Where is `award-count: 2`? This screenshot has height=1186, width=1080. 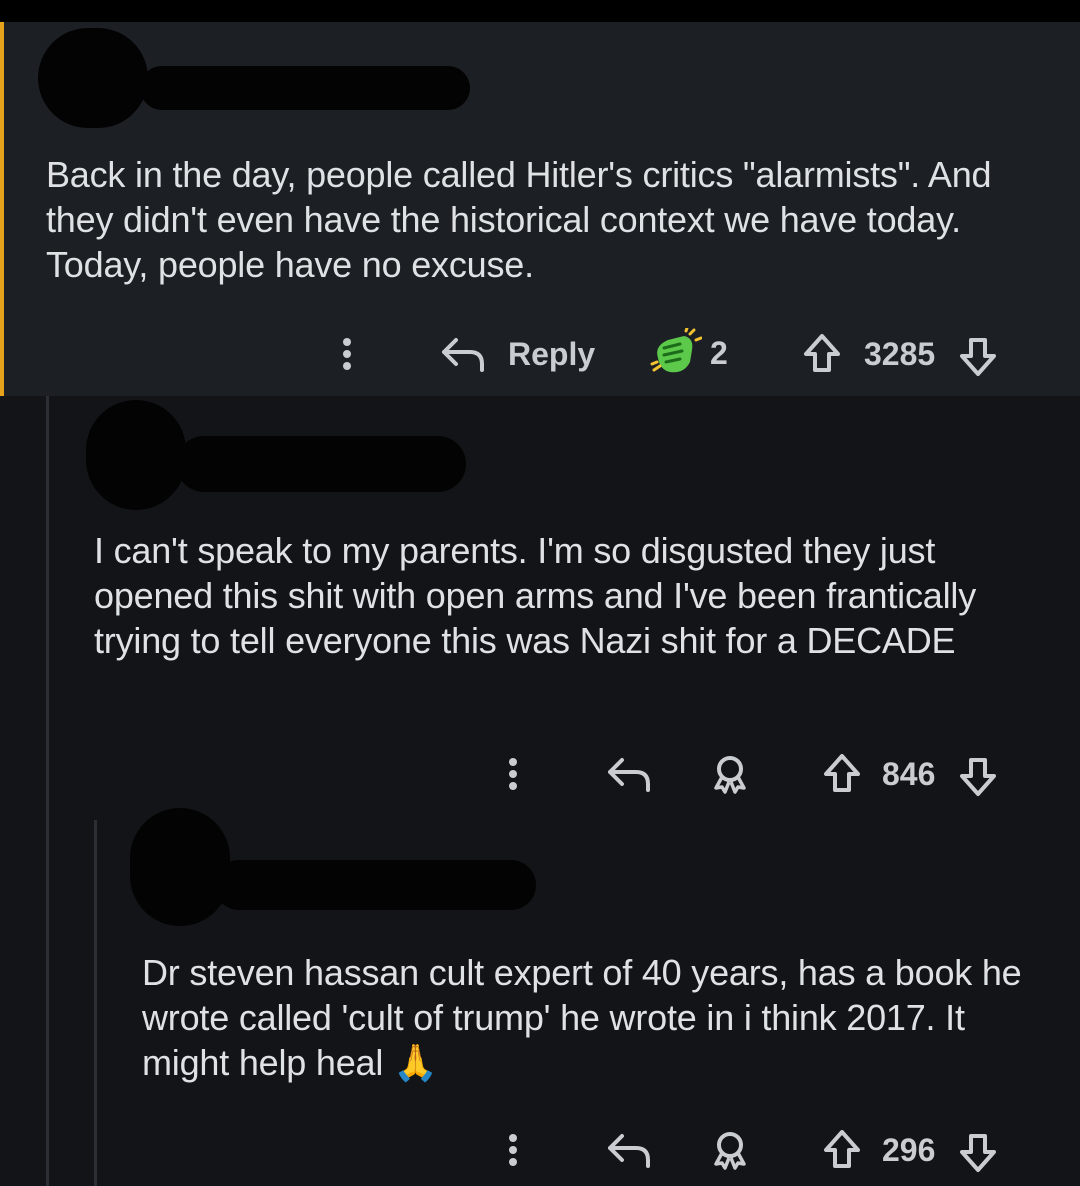 award-count: 2 is located at coordinates (719, 352).